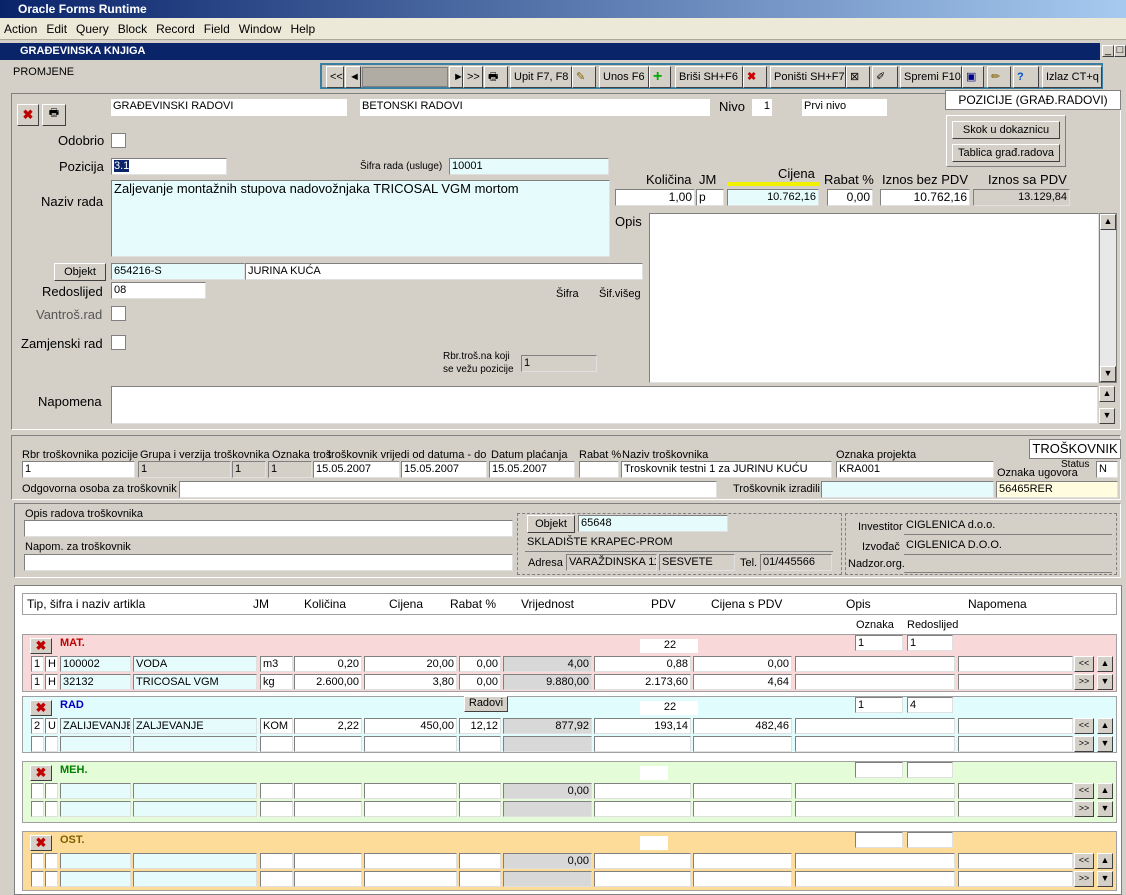 The image size is (1126, 895). Describe the element at coordinates (496, 77) in the screenshot. I see `print-icon: 🖶` at that location.